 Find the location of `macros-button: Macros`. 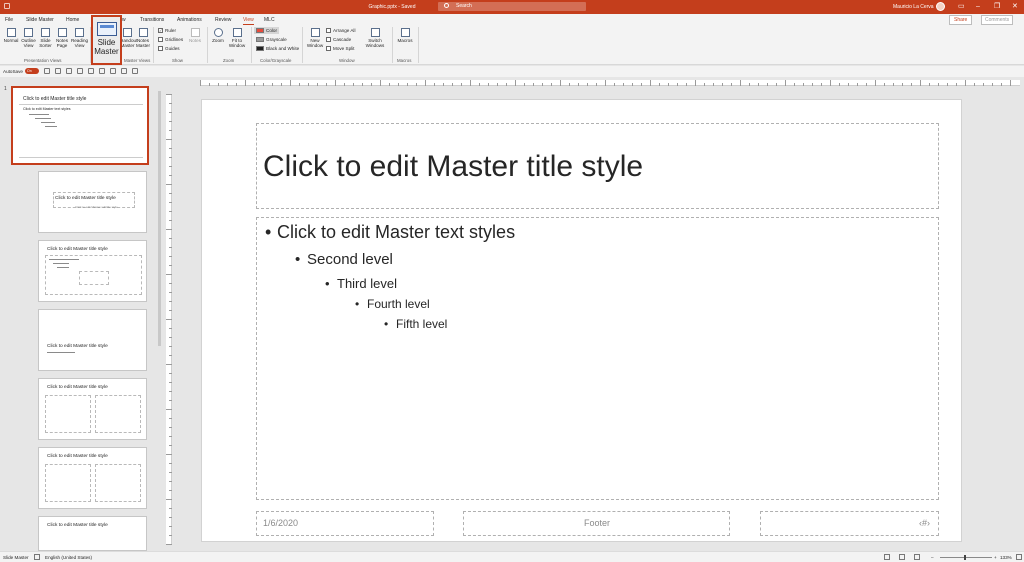

macros-button: Macros is located at coordinates (405, 35).